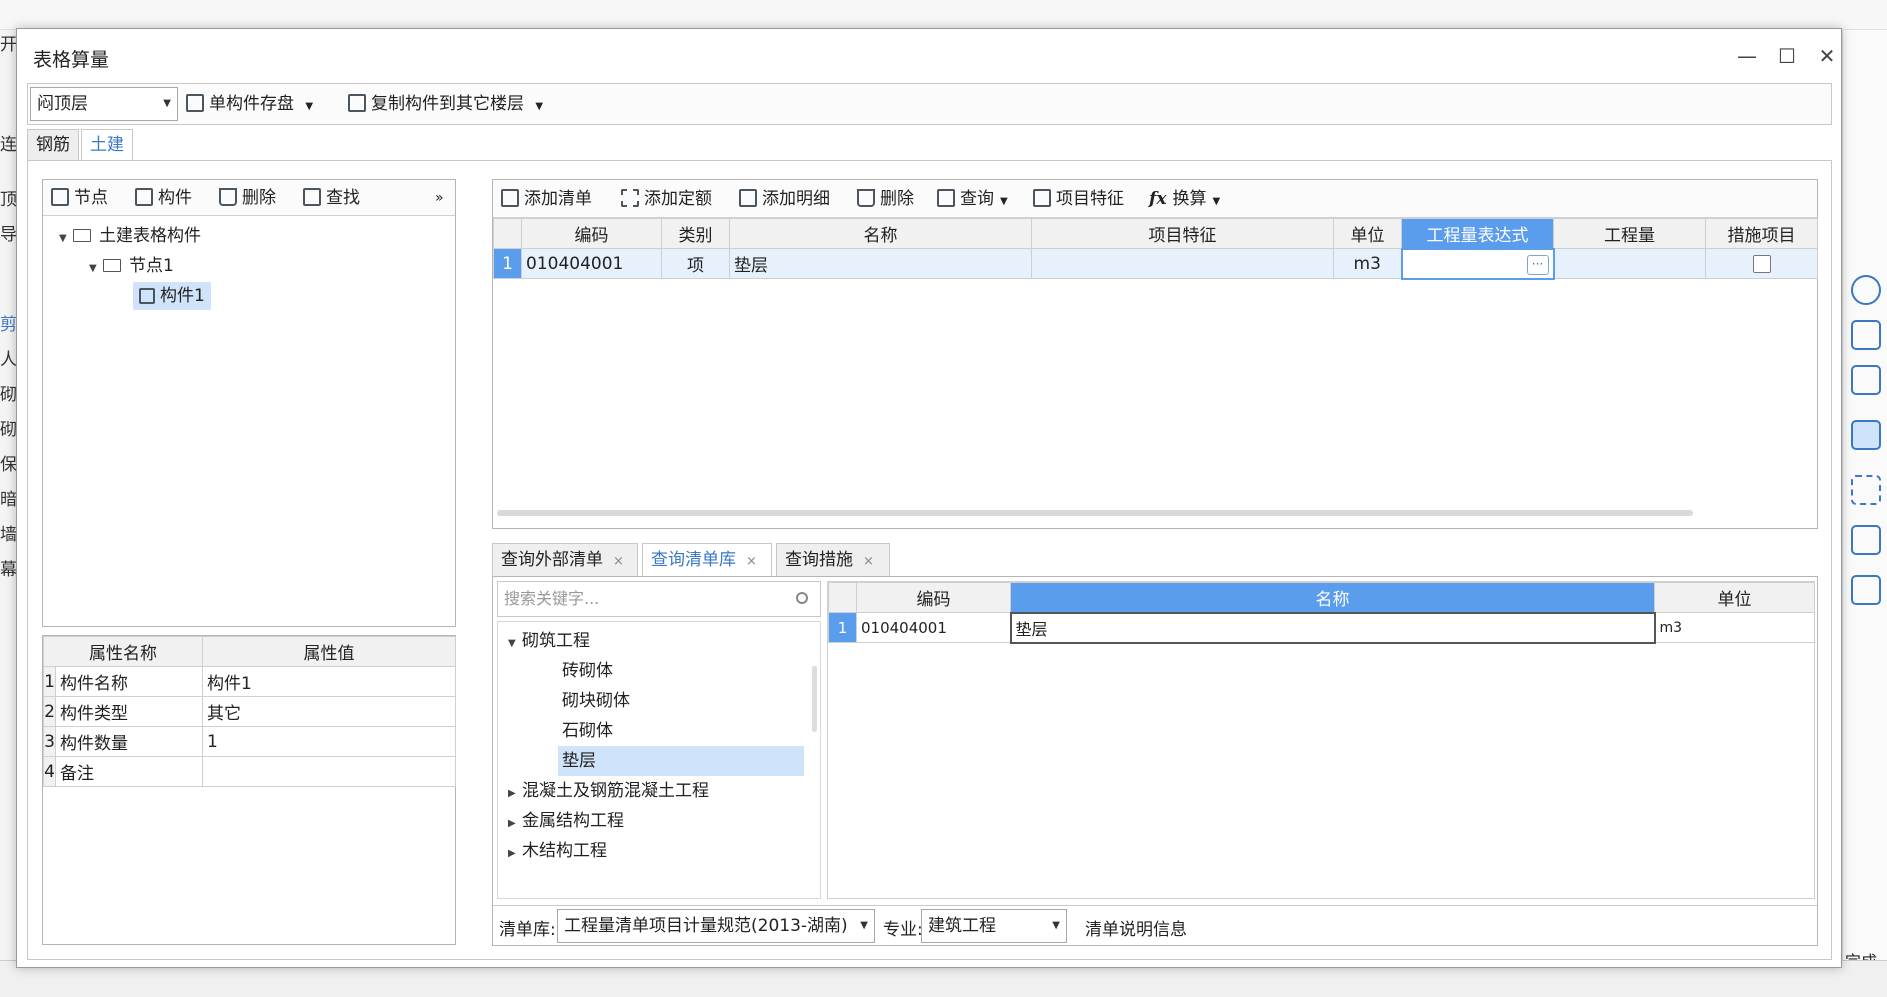 Image resolution: width=1887 pixels, height=997 pixels. What do you see at coordinates (549, 641) in the screenshot?
I see `tree-category: ▼ 砌筑工程` at bounding box center [549, 641].